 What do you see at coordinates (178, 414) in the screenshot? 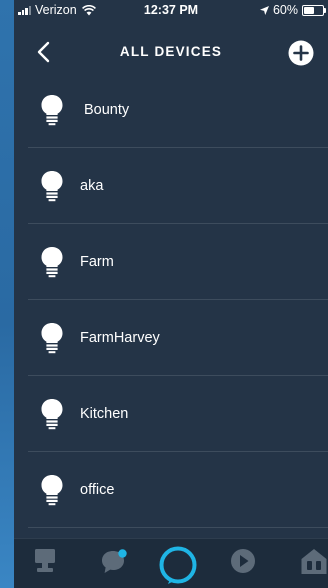
I see `device-item-kitchen: Kitchen` at bounding box center [178, 414].